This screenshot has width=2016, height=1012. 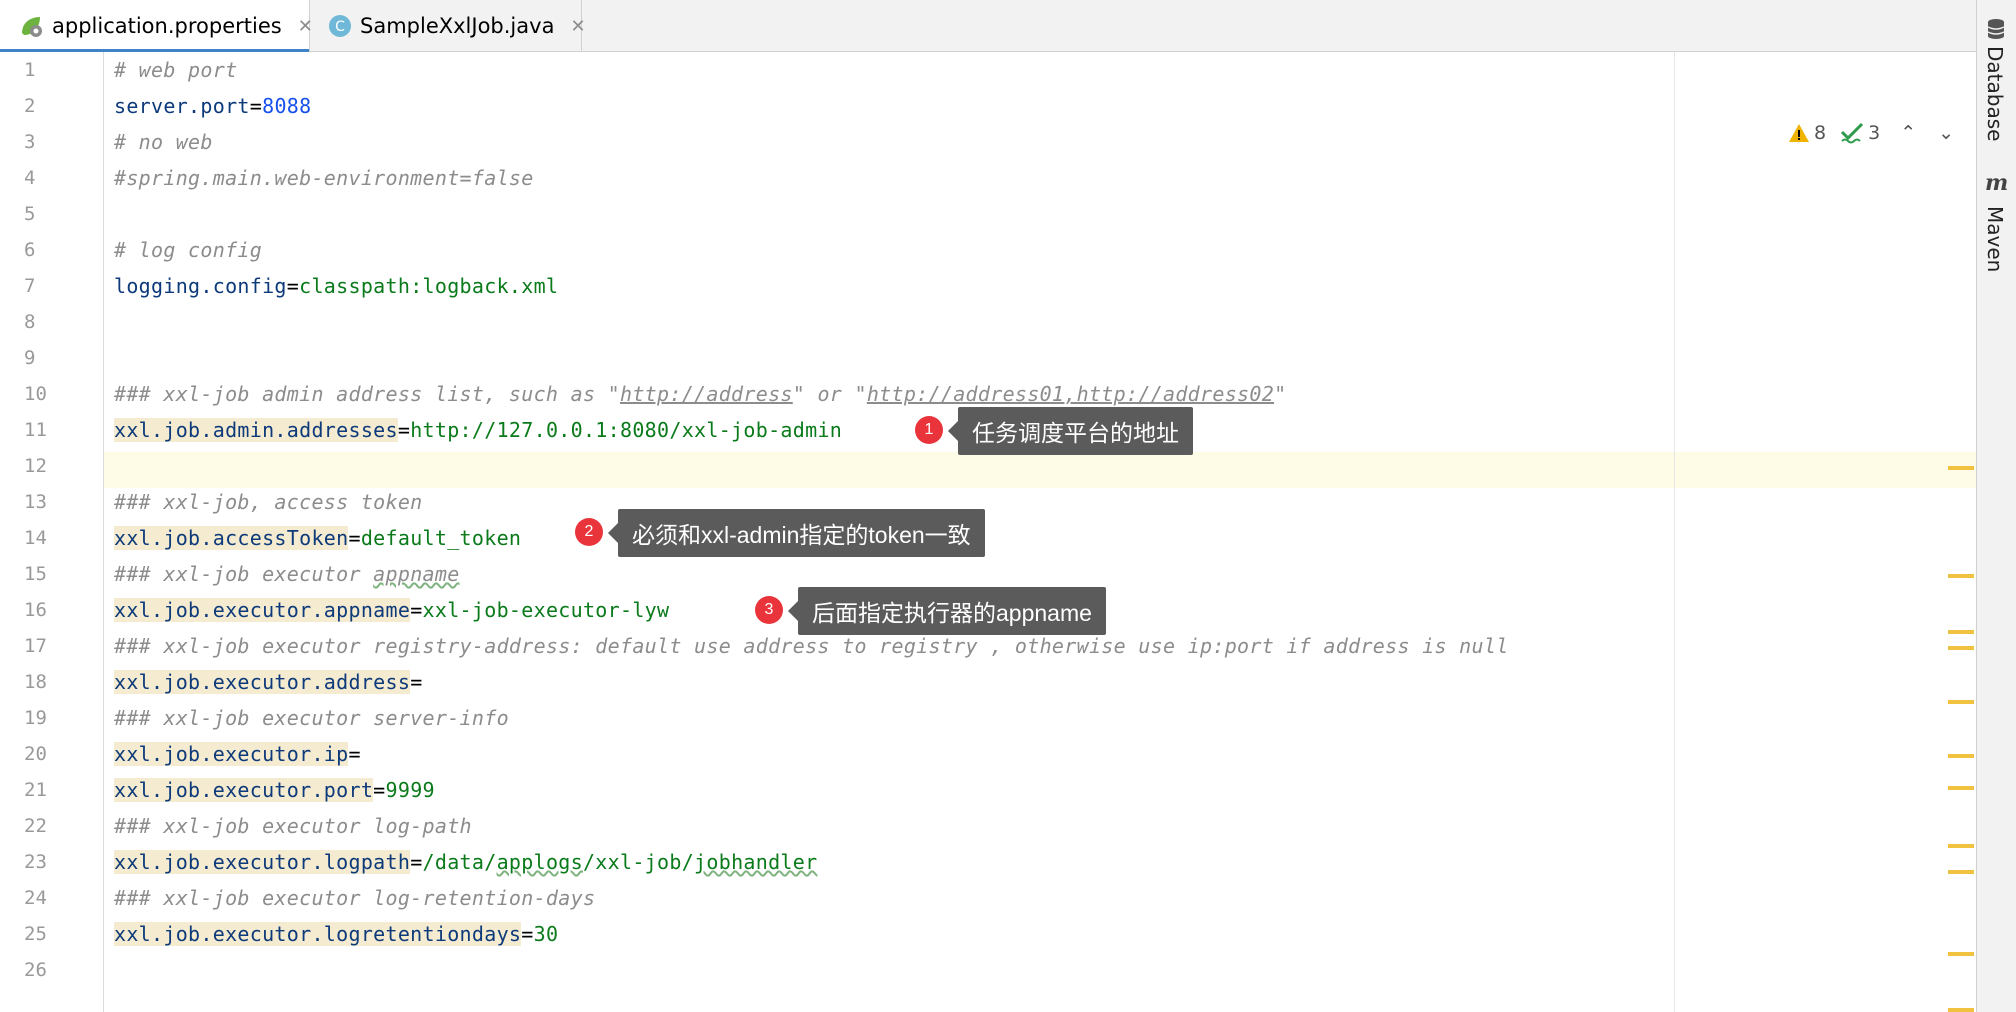 I want to click on code-line: 2 server.port=8088, so click(x=988, y=106).